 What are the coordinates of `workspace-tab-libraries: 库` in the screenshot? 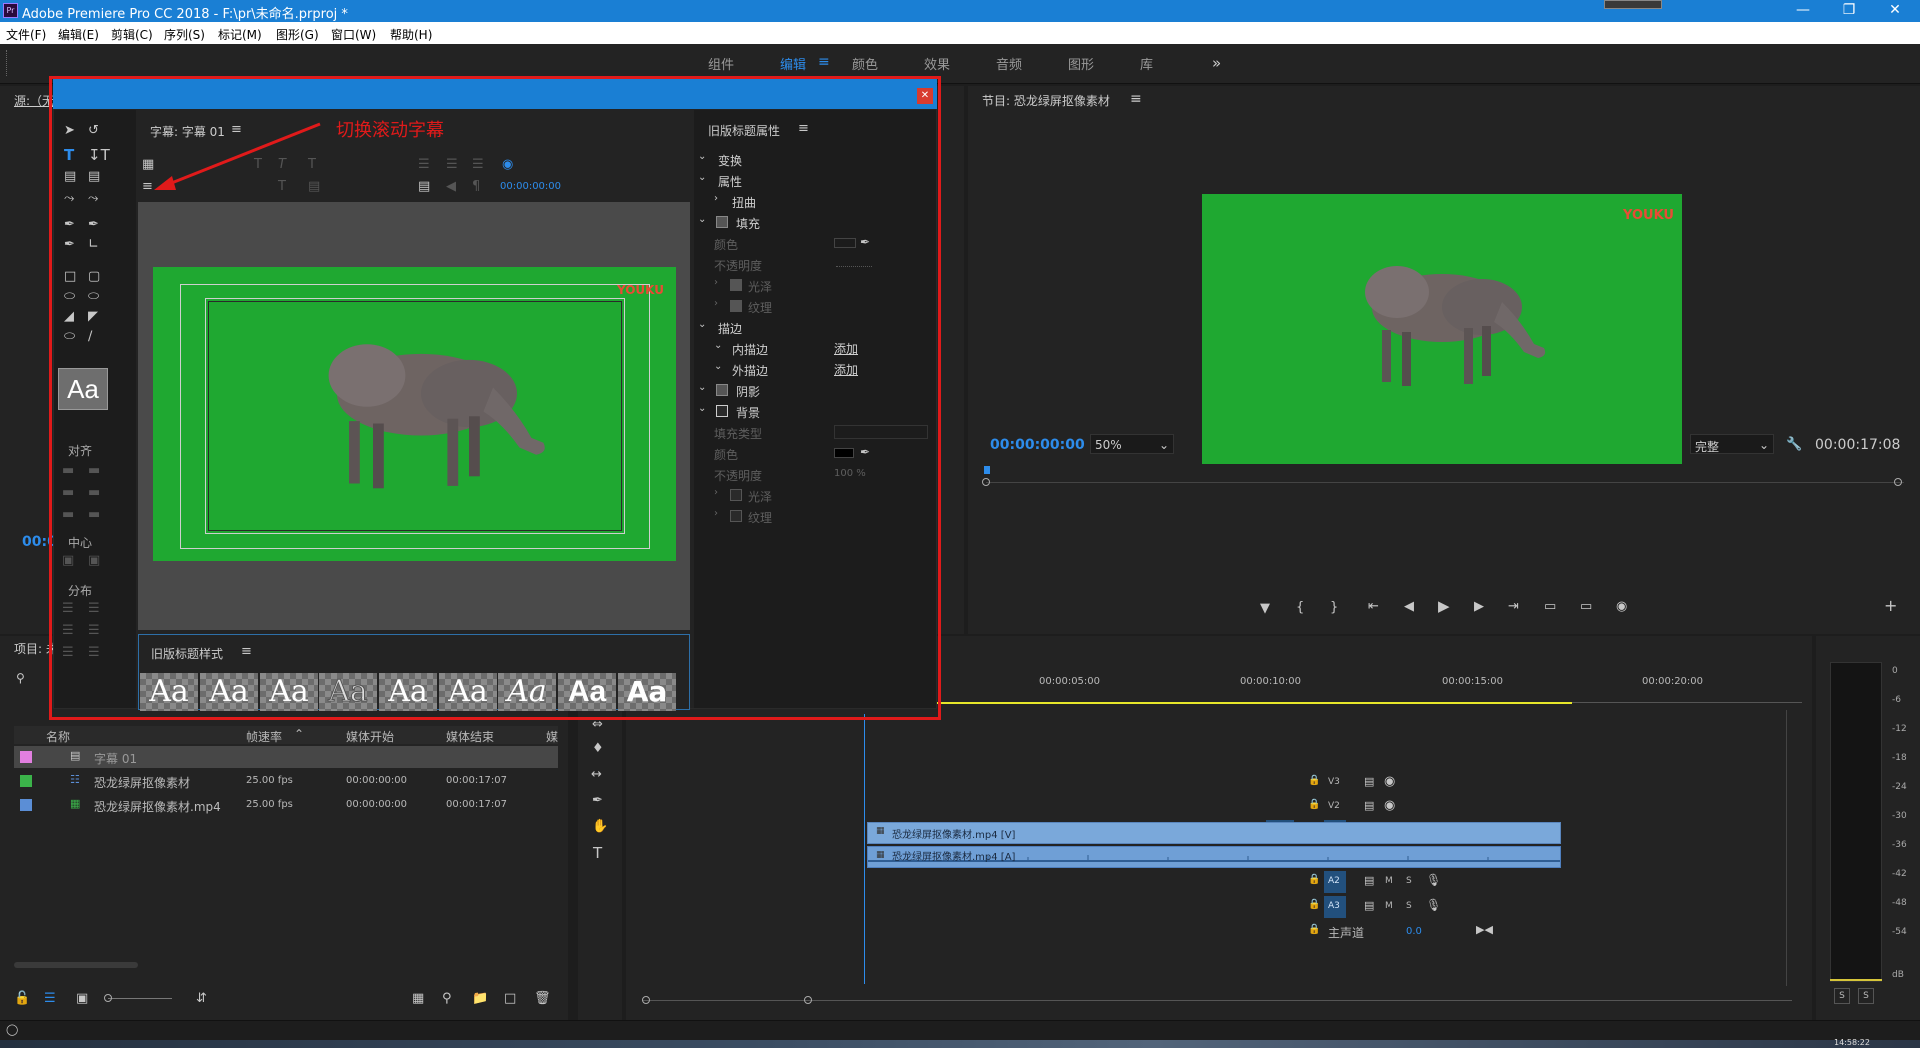 It's located at (1146, 63).